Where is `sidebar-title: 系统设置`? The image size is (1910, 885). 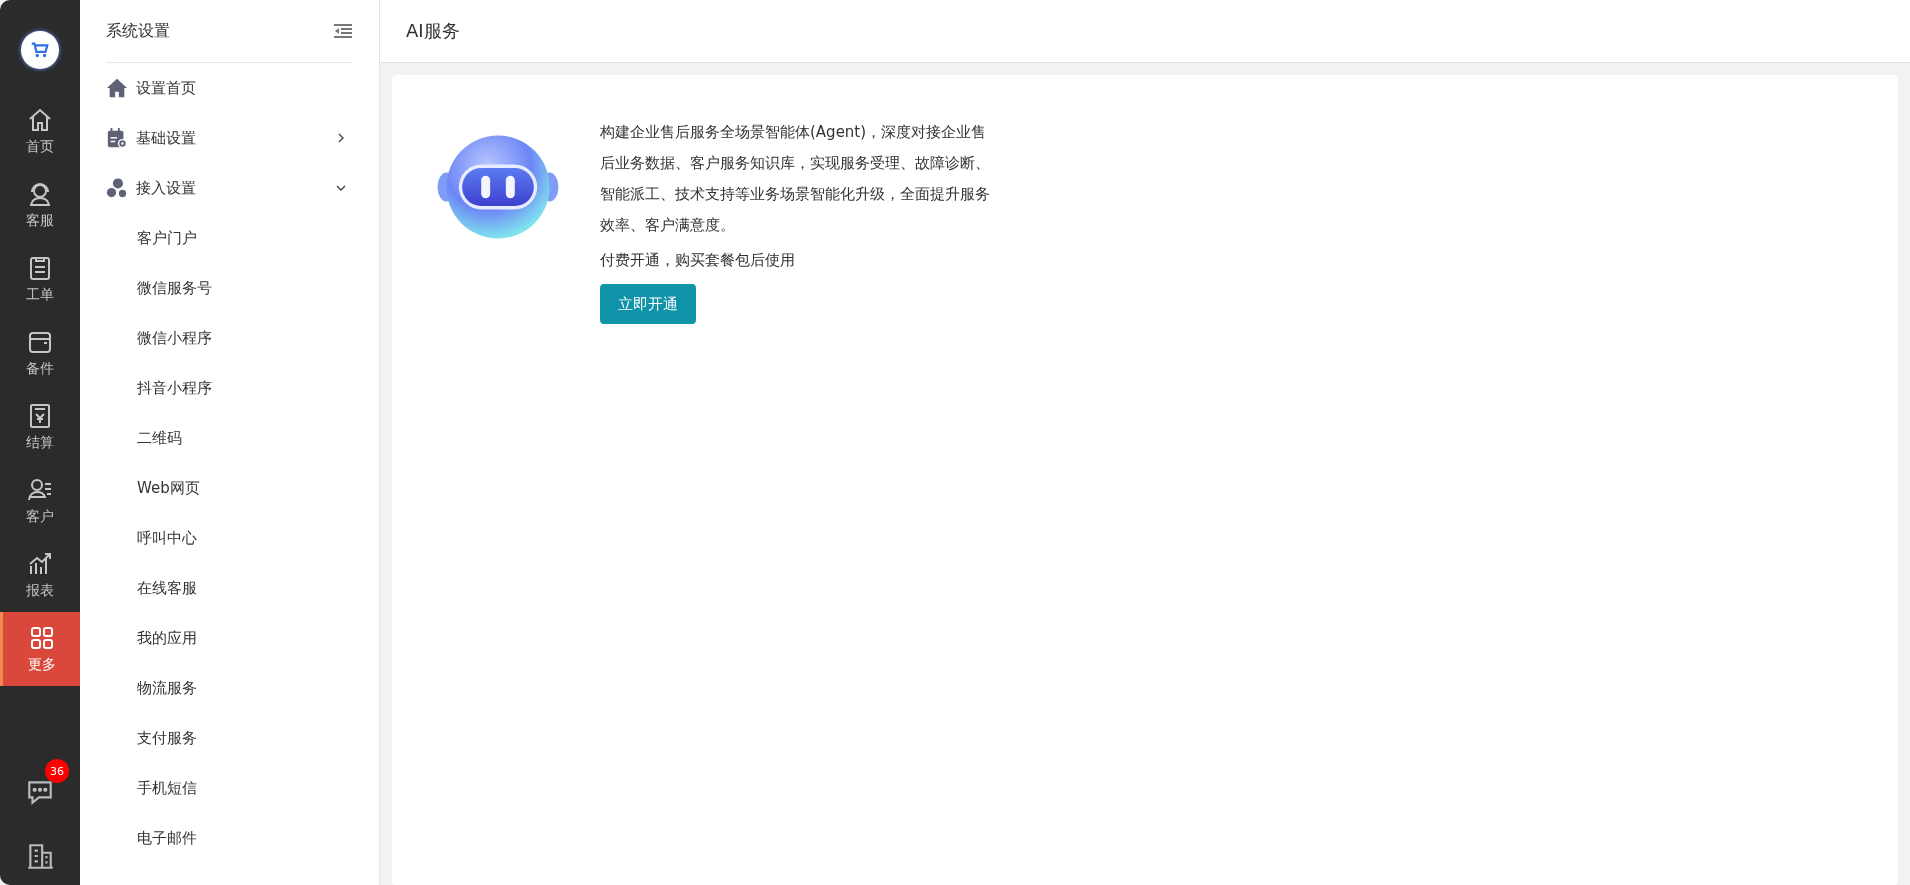
sidebar-title: 系统设置 is located at coordinates (138, 31).